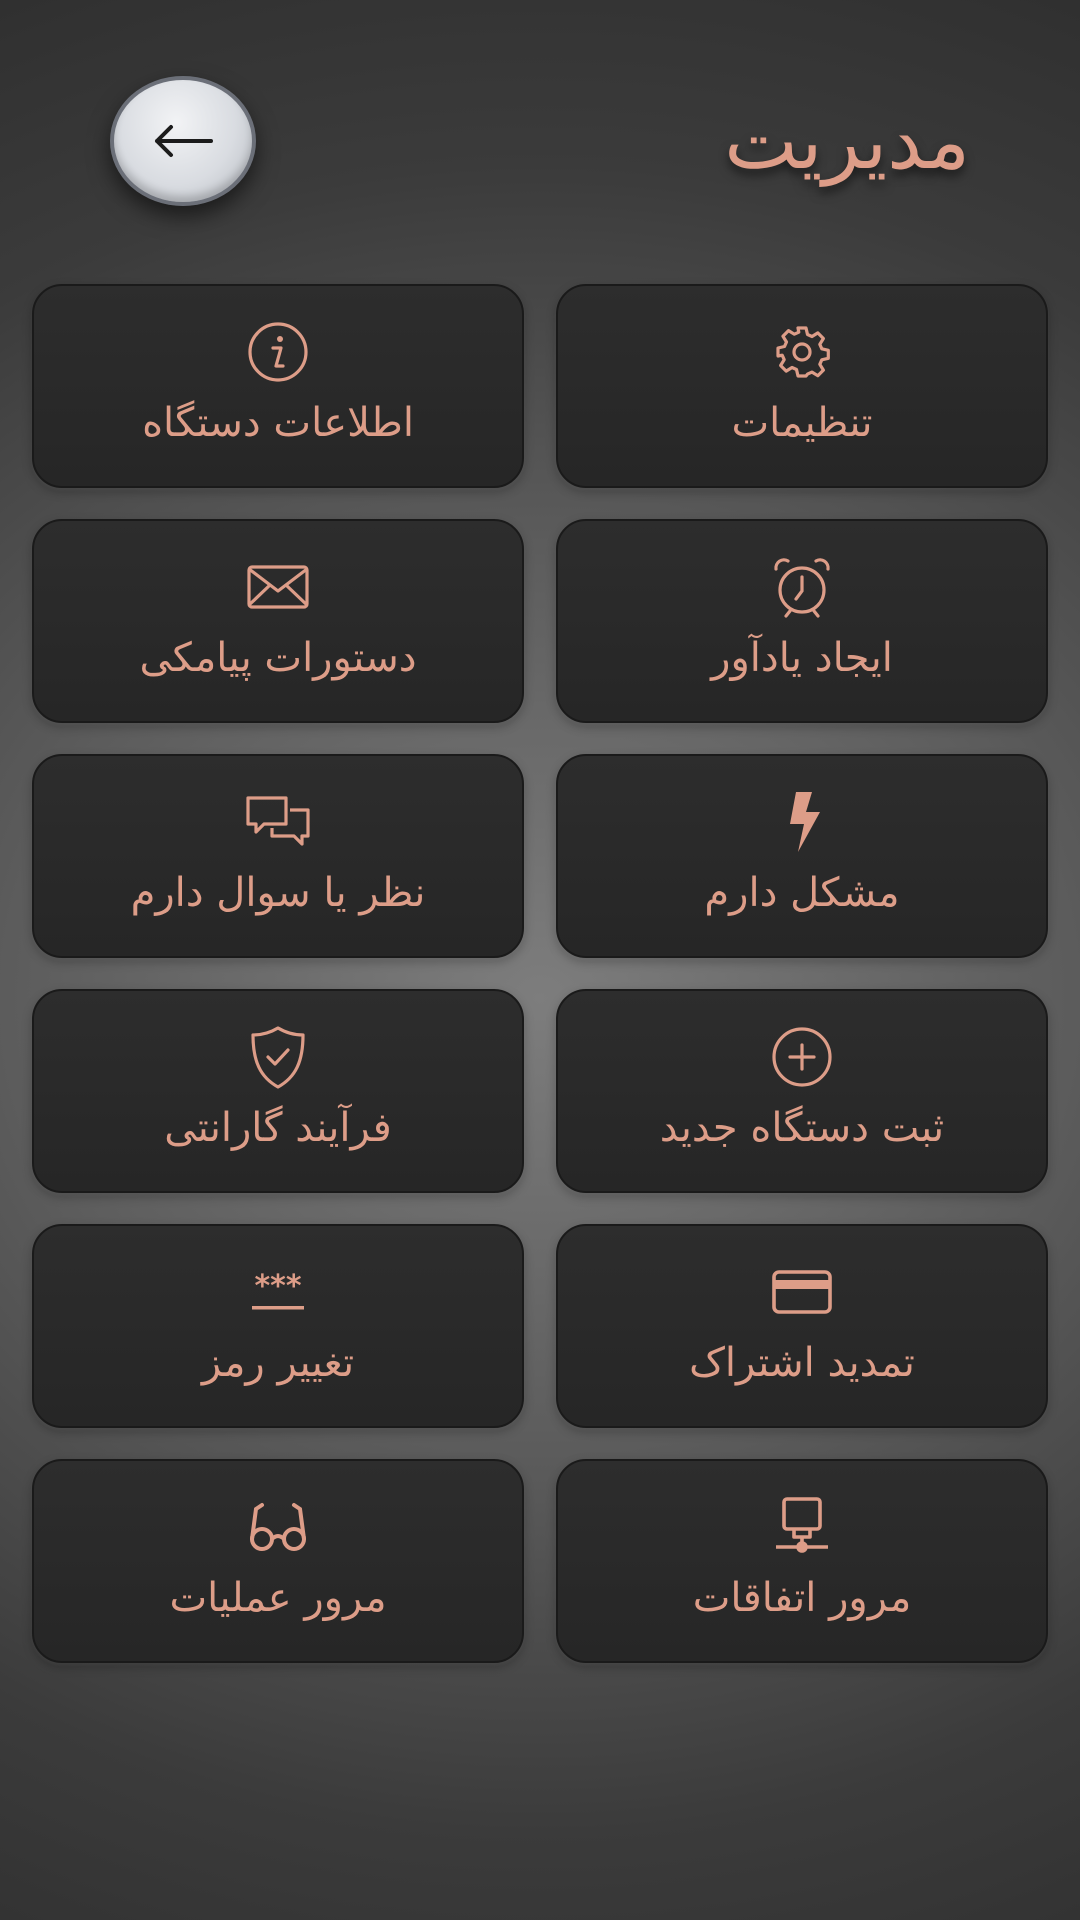 This screenshot has height=1920, width=1080. What do you see at coordinates (278, 423) in the screenshot?
I see `menu-item-label: اطلاعات دستگاه` at bounding box center [278, 423].